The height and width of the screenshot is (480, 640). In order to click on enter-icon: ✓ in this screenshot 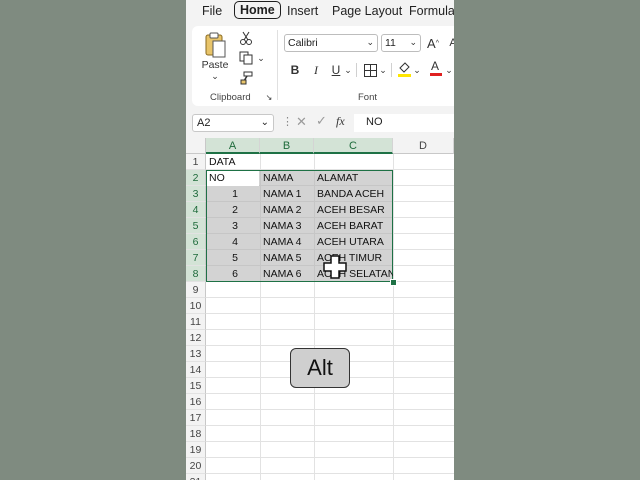, I will do `click(321, 121)`.